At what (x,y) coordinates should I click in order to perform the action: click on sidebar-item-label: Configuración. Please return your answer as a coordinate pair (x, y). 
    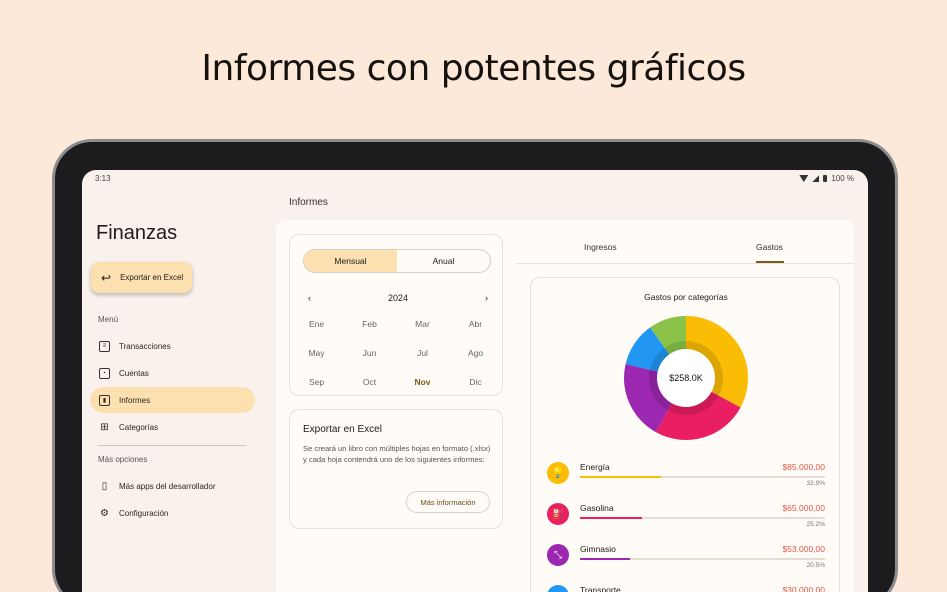
    Looking at the image, I should click on (144, 513).